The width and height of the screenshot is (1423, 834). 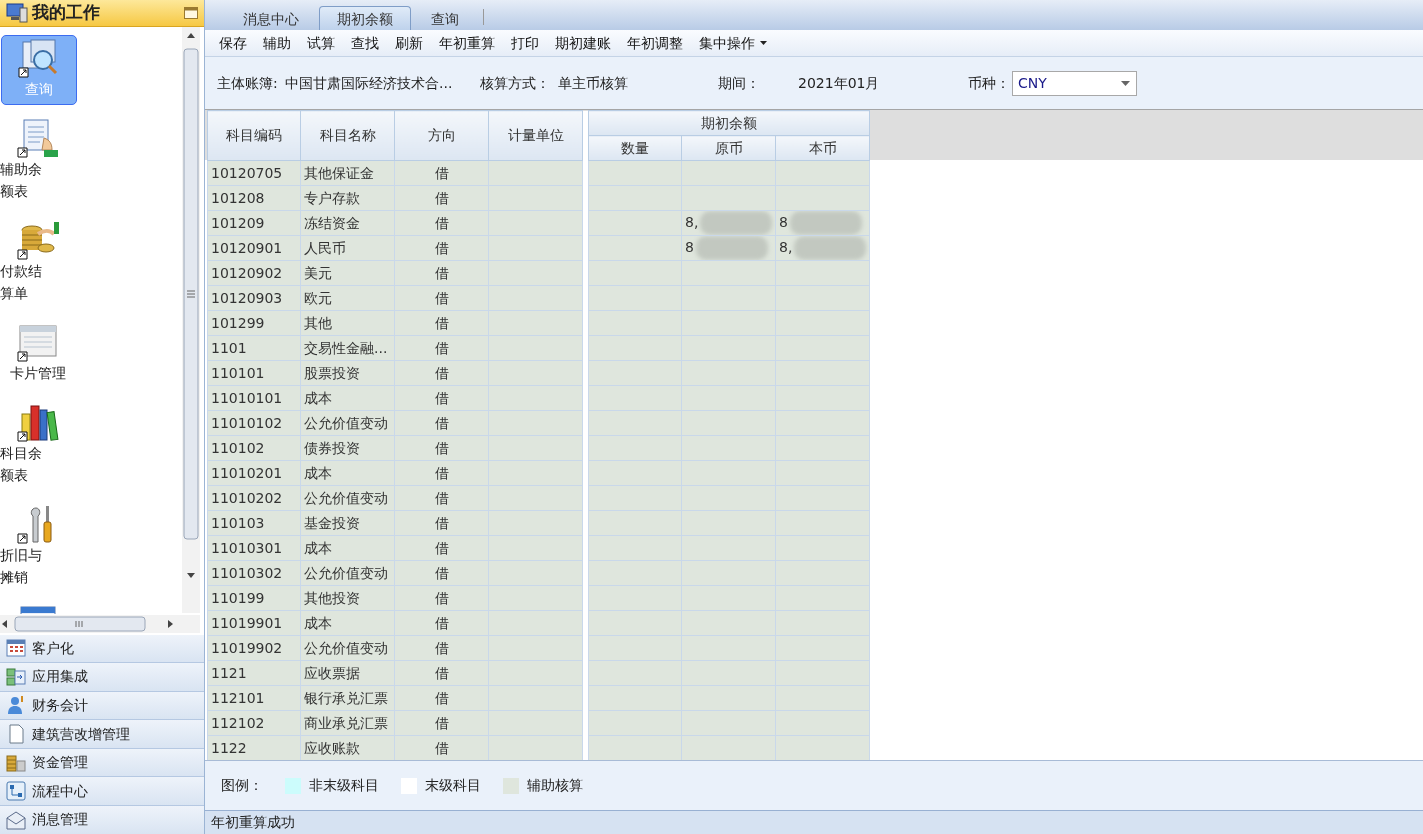 I want to click on field-label: 主体账簿:, so click(x=248, y=83).